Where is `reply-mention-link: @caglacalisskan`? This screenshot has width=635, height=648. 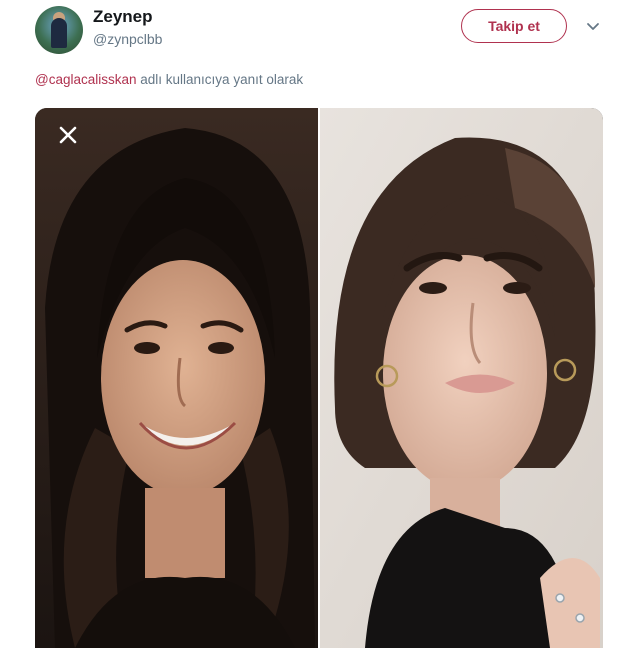
reply-mention-link: @caglacalisskan is located at coordinates (86, 79).